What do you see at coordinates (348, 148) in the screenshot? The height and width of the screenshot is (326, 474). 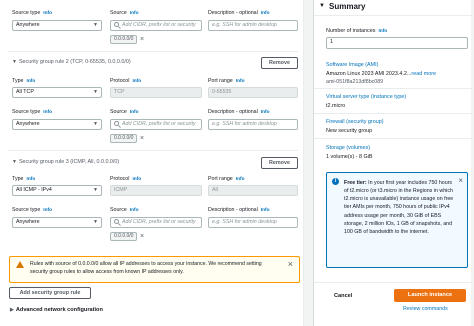 I see `storage-link: Storage (volumes)` at bounding box center [348, 148].